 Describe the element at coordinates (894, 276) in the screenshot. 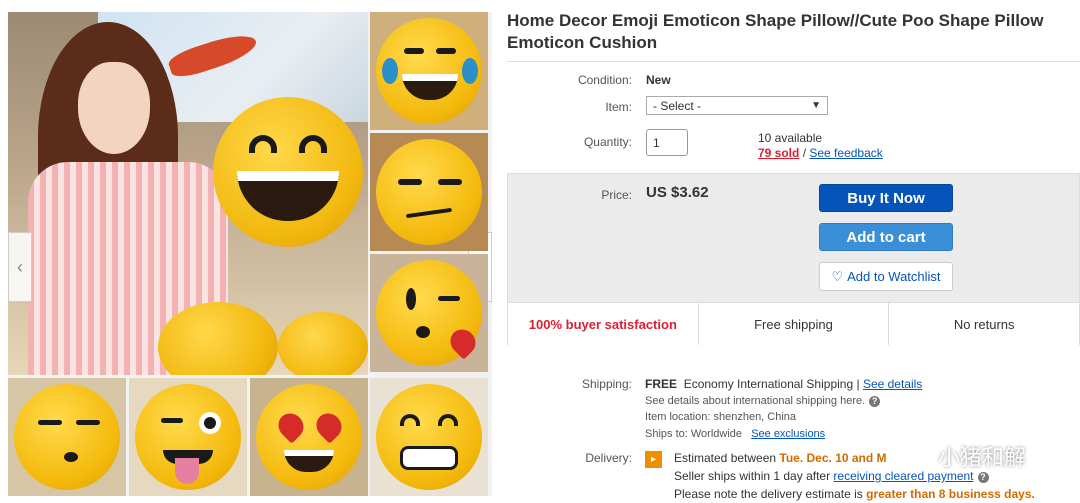

I see `watchlist-label: Add to Watchlist` at that location.